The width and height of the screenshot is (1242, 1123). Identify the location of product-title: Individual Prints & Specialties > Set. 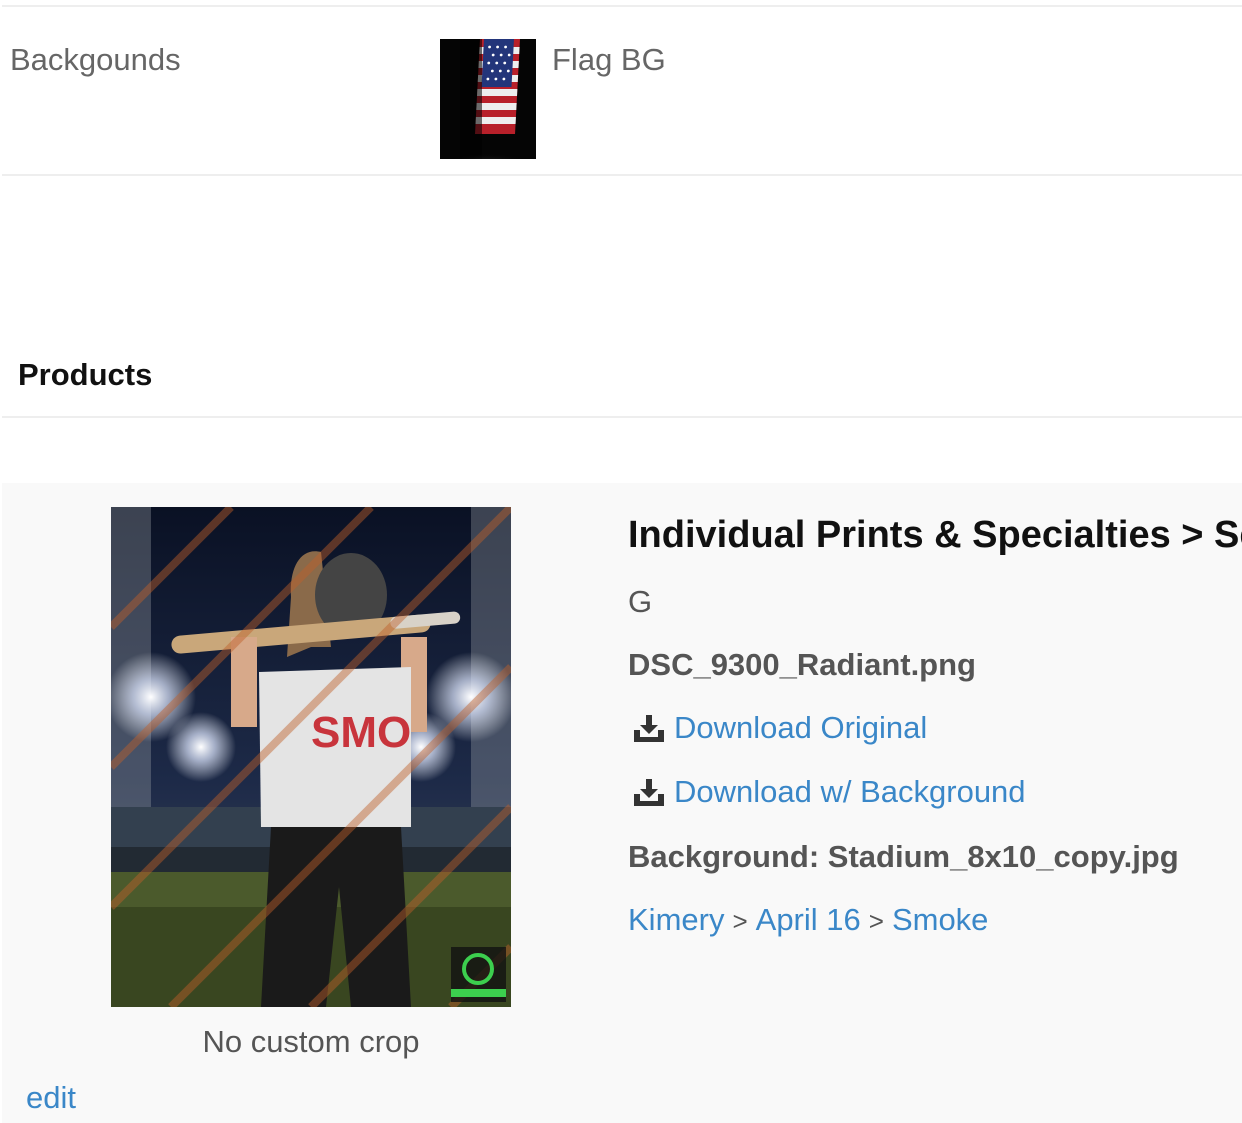
(935, 535).